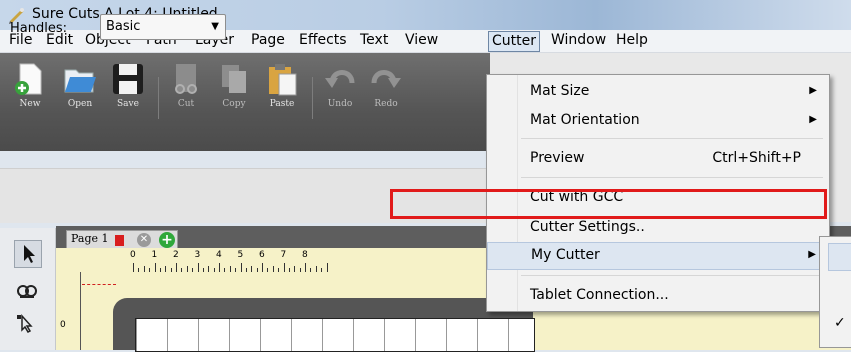  I want to click on copy-icon, so click(234, 79).